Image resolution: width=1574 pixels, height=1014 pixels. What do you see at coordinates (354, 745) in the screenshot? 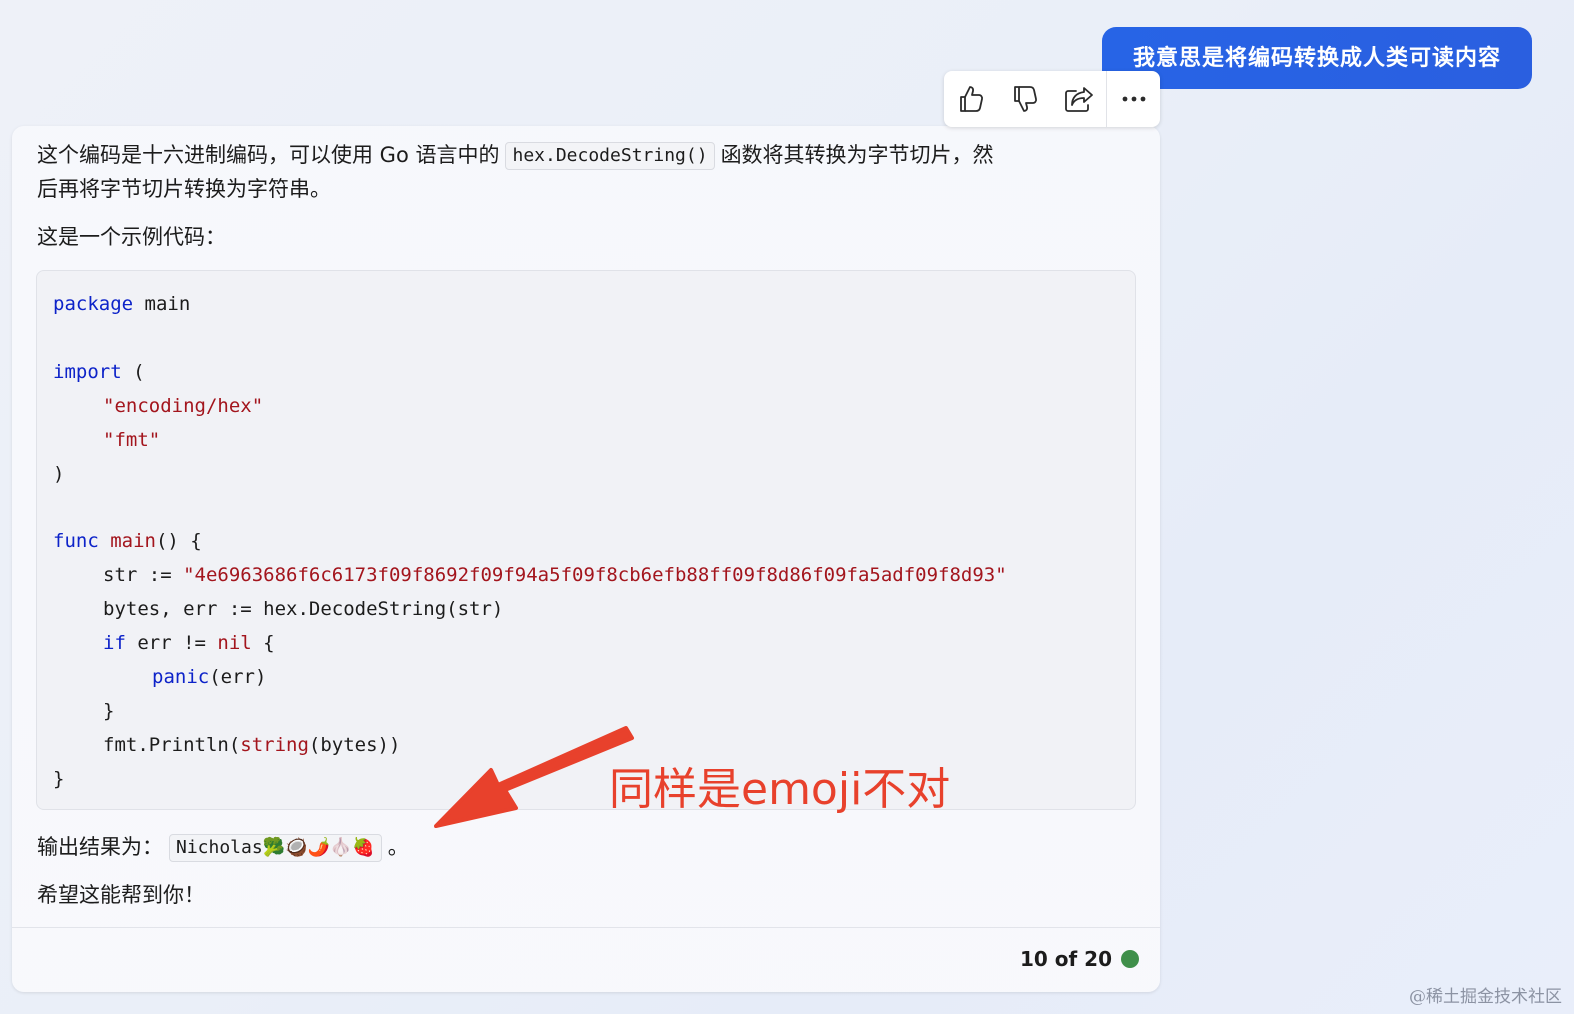
I see `code-text: (bytes))` at bounding box center [354, 745].